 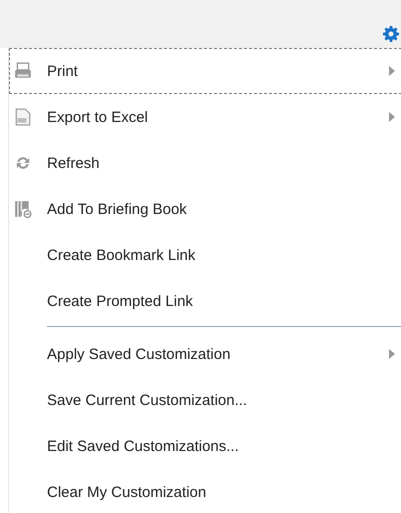 What do you see at coordinates (205, 255) in the screenshot?
I see `menu-item: Create Bookmark Link` at bounding box center [205, 255].